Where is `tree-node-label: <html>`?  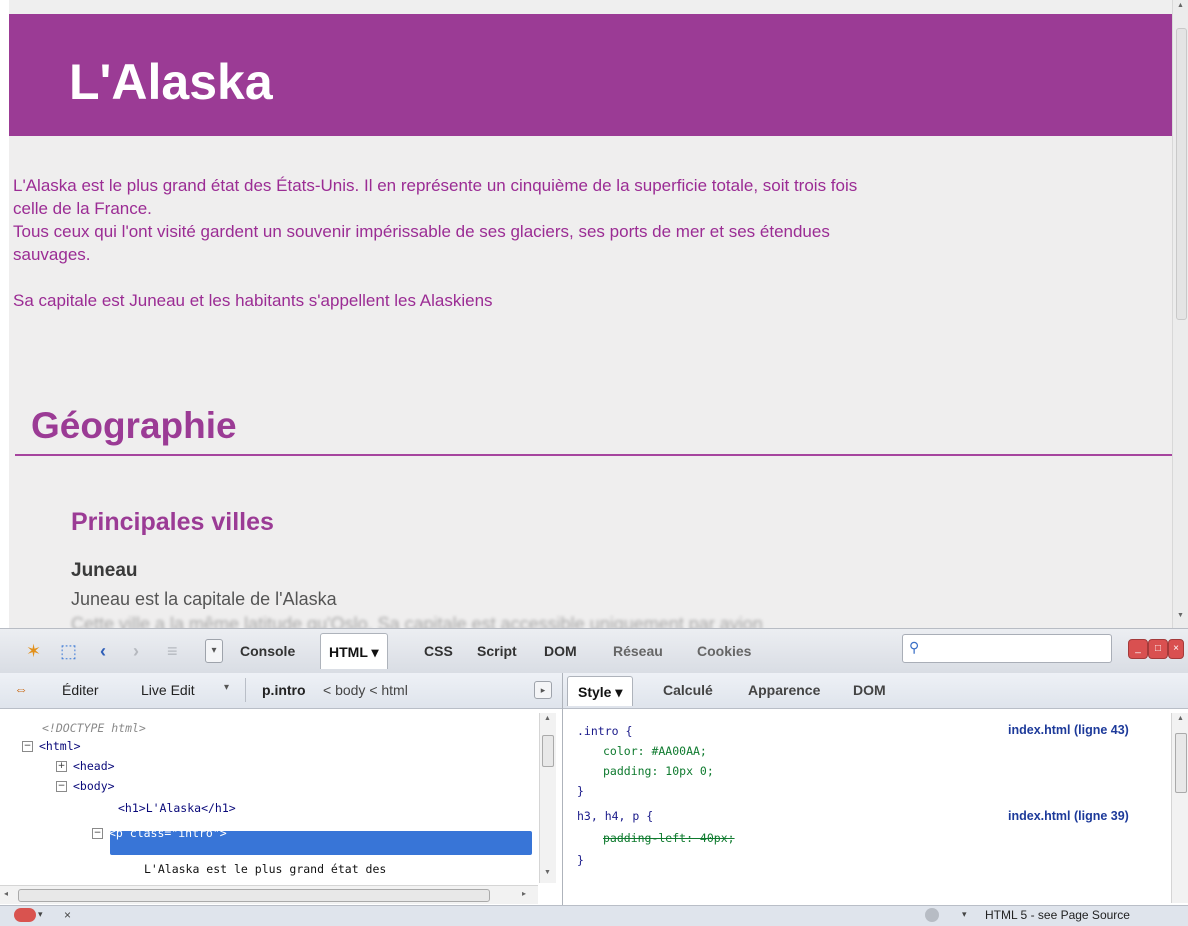 tree-node-label: <html> is located at coordinates (60, 746).